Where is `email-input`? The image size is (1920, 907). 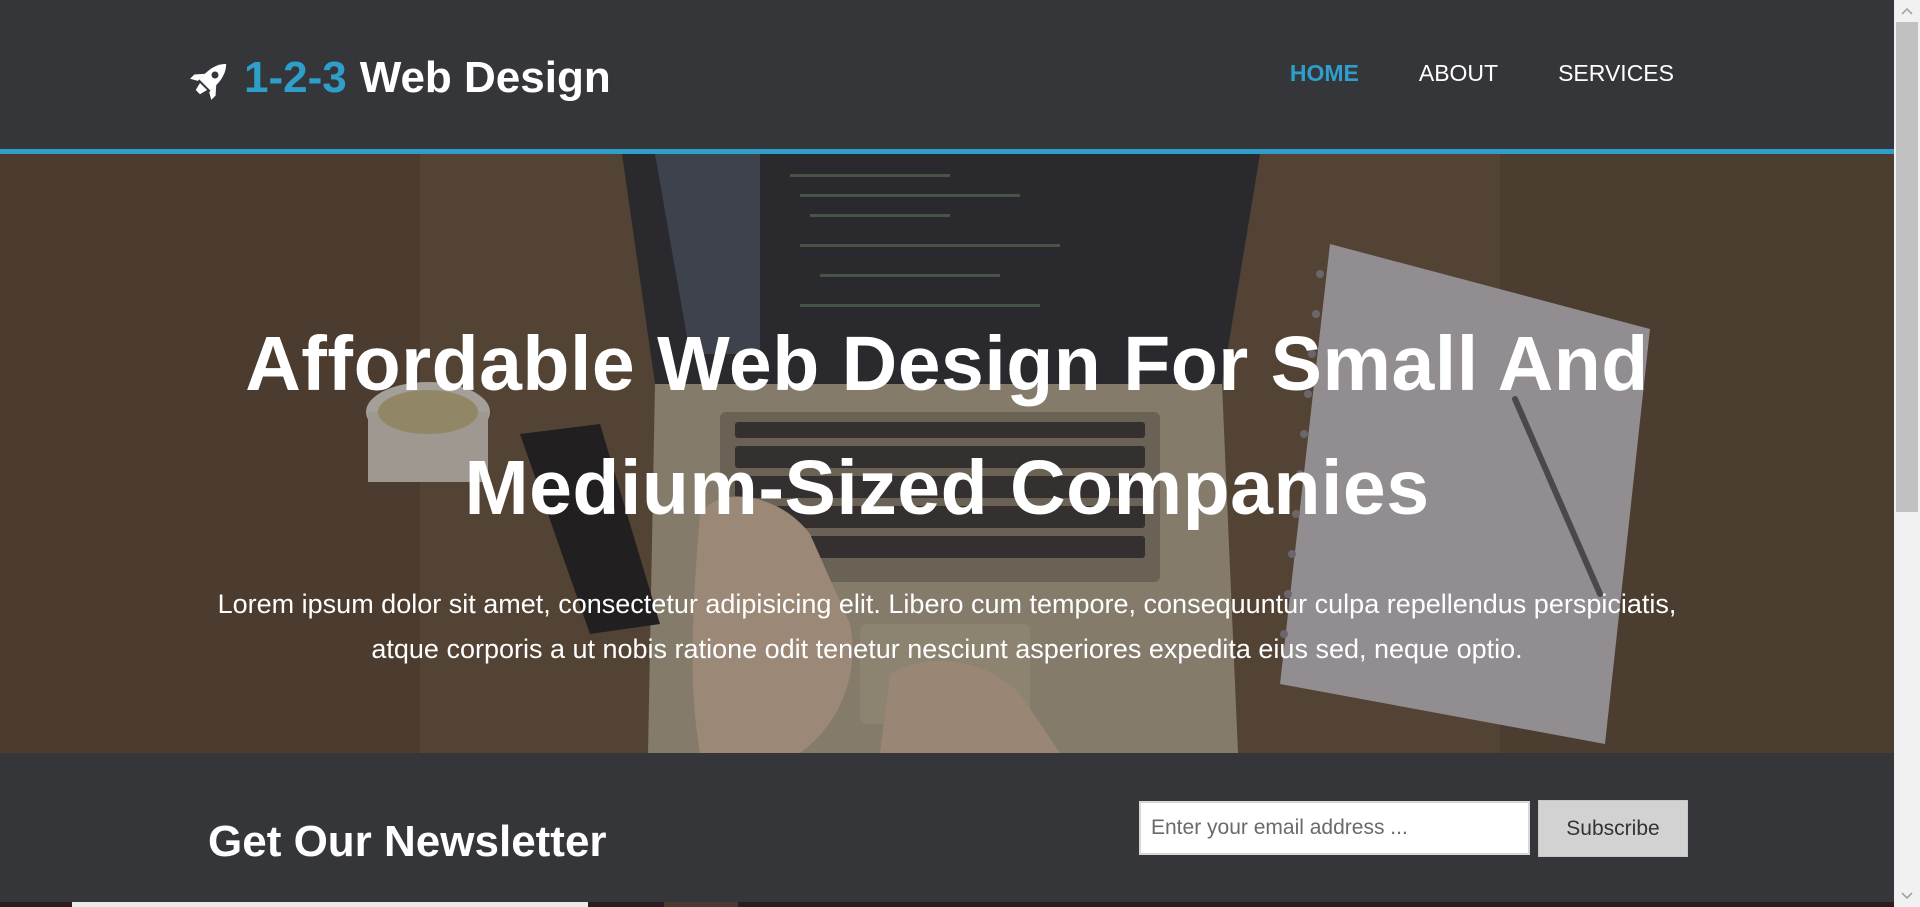 email-input is located at coordinates (1334, 828).